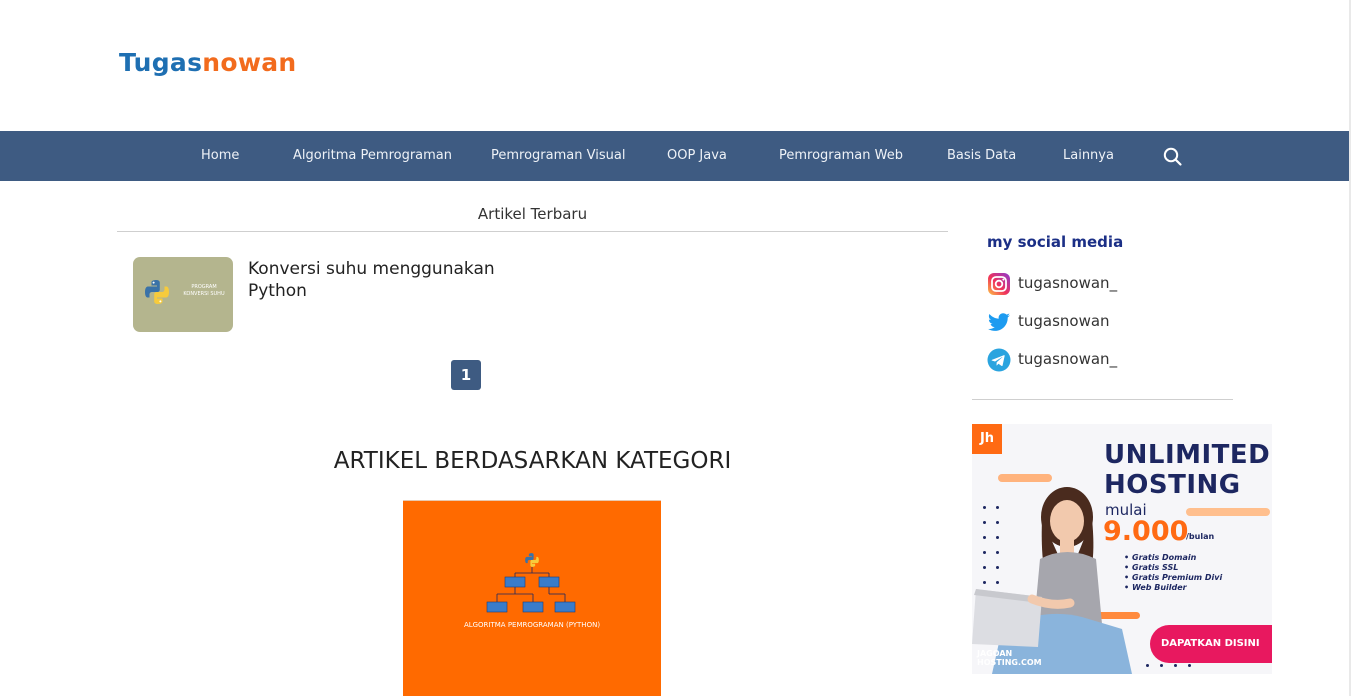 This screenshot has height=696, width=1351. I want to click on category-card-algoritma: ALGORITMA PEMROGRAMAN (PYTHON), so click(532, 598).